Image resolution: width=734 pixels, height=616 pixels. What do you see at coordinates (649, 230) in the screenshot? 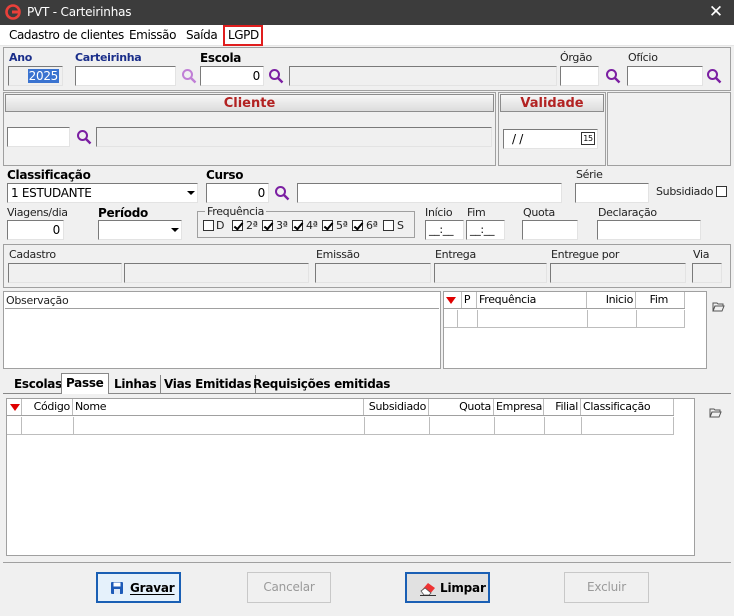
I see `declaracao-field` at bounding box center [649, 230].